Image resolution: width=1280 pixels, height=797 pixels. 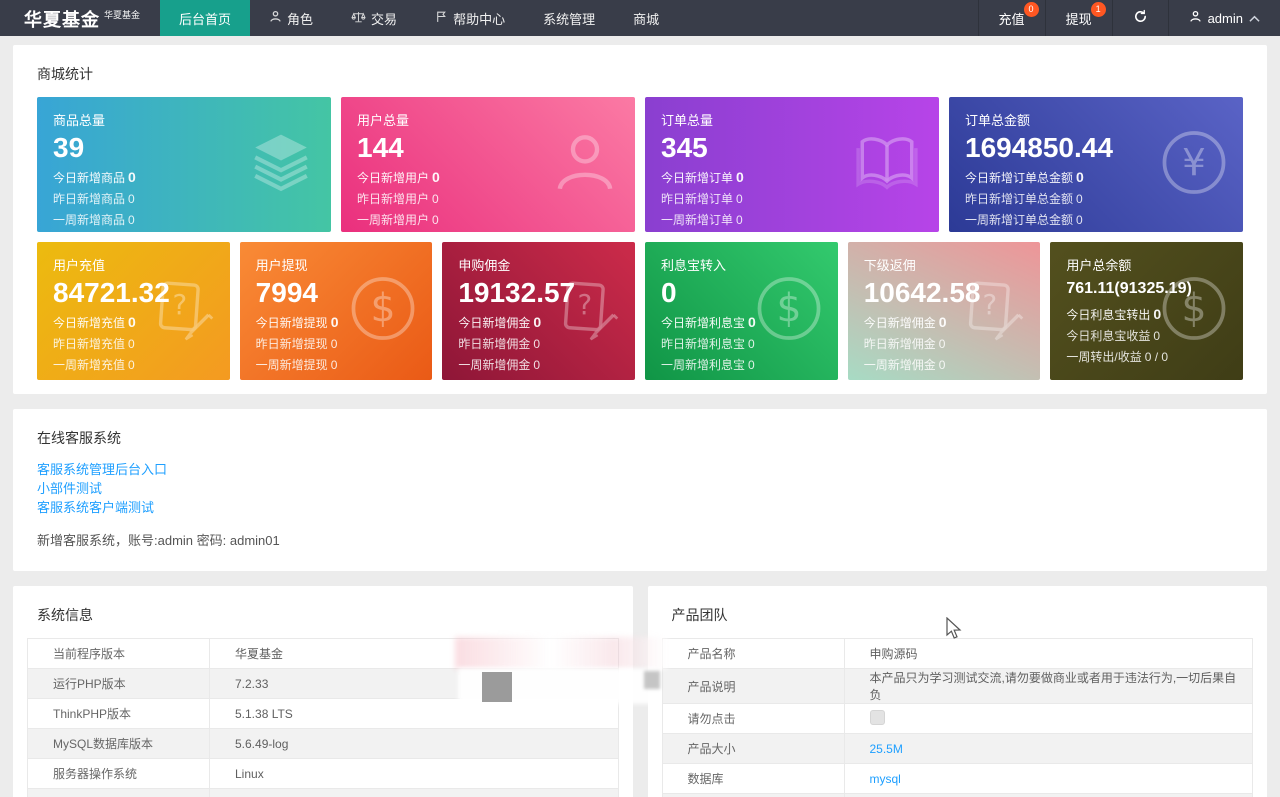 I want to click on withdraw-button: 提现 1, so click(x=1078, y=18).